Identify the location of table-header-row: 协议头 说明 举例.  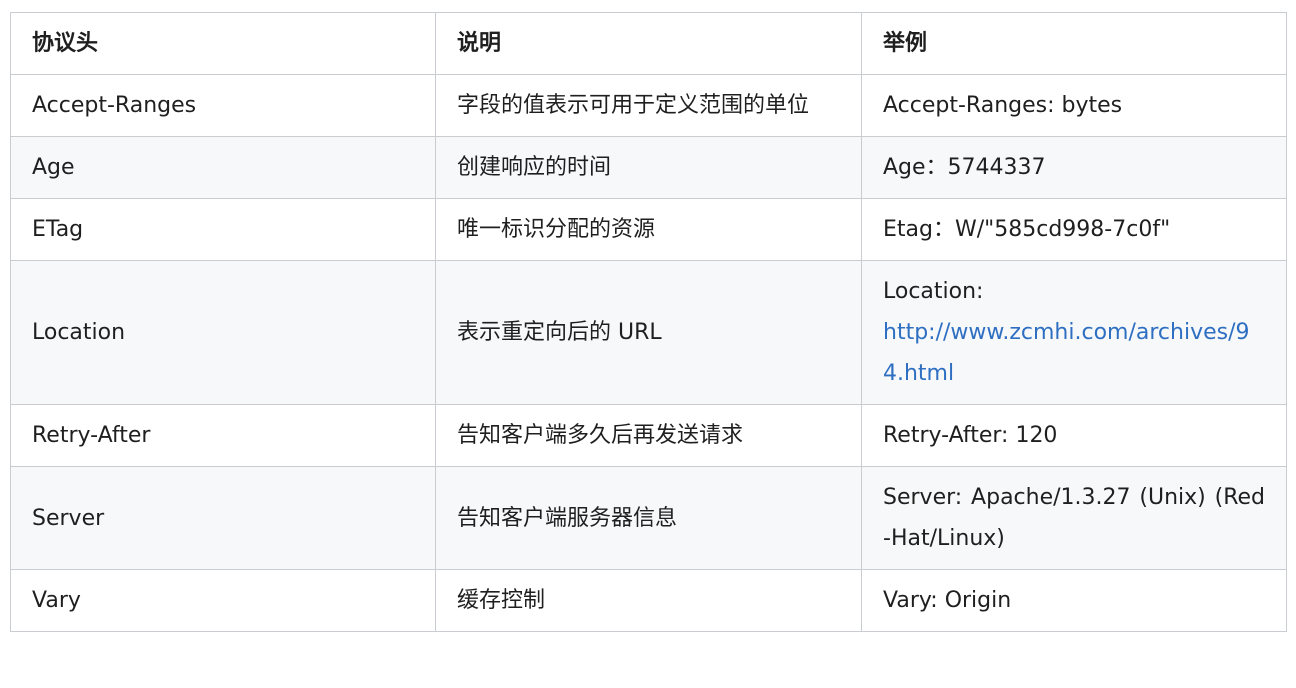
(648, 43).